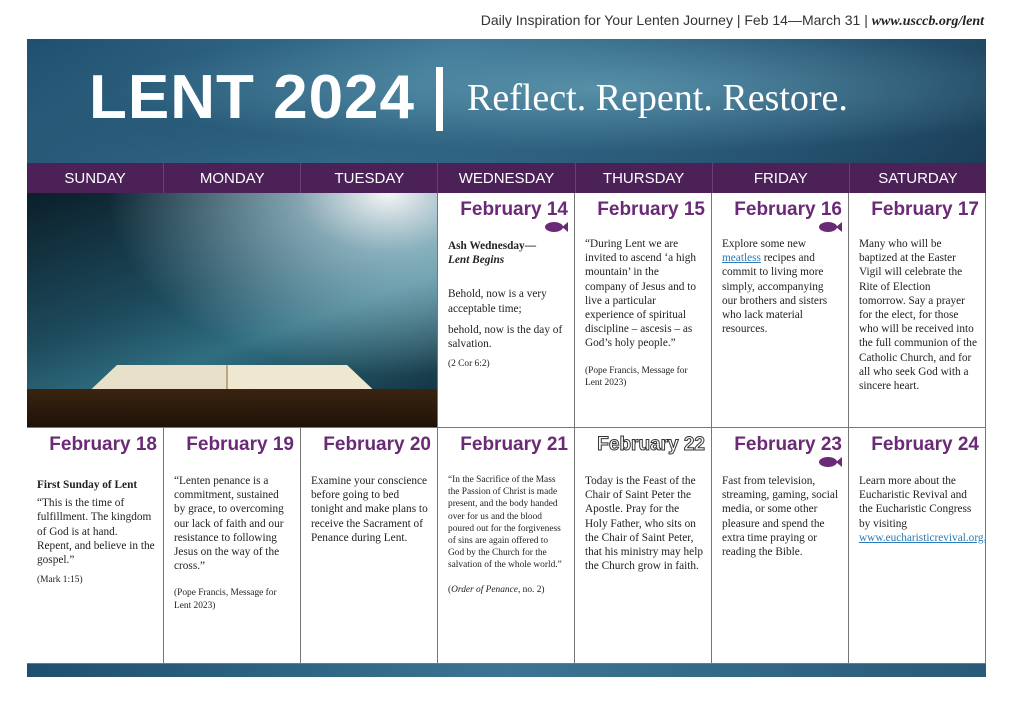 Image resolution: width=1014 pixels, height=707 pixels. I want to click on citation-rest: , no. 2), so click(531, 589).